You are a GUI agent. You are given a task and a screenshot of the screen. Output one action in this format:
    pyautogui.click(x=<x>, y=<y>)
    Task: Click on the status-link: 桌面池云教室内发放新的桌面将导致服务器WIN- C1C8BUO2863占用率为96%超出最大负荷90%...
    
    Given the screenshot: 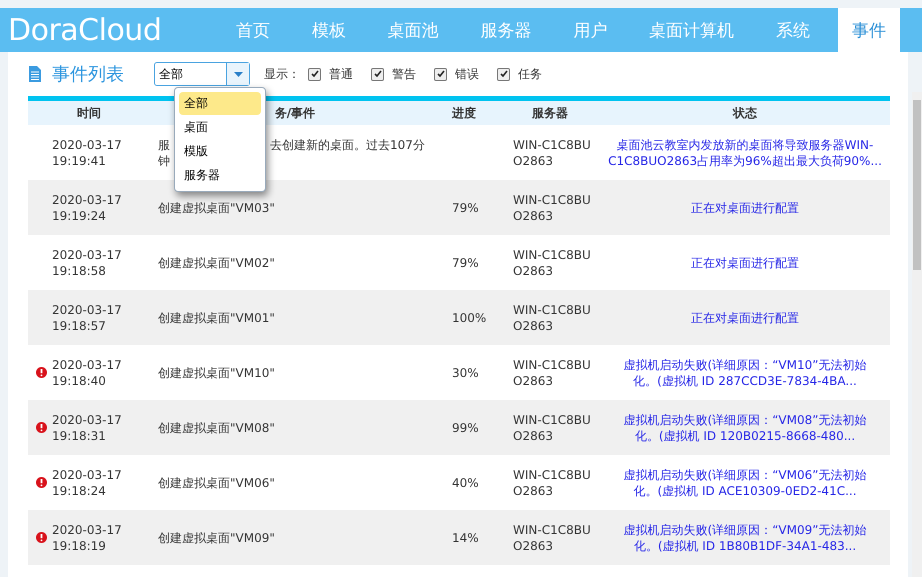 What is the action you would take?
    pyautogui.click(x=745, y=152)
    